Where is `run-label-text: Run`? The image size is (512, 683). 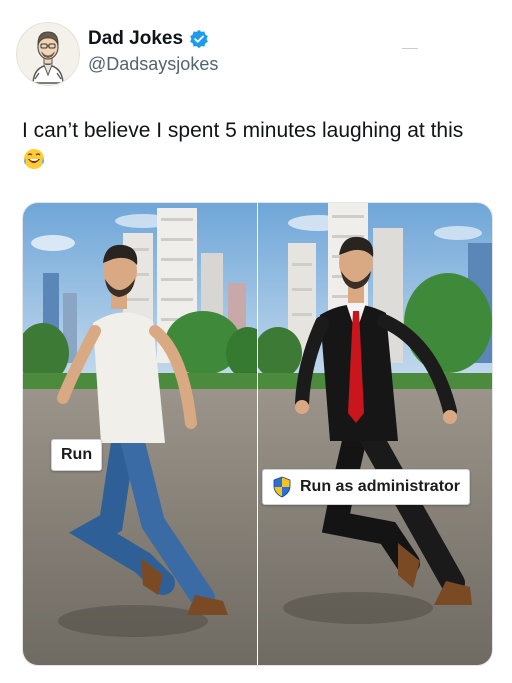
run-label-text: Run is located at coordinates (77, 454).